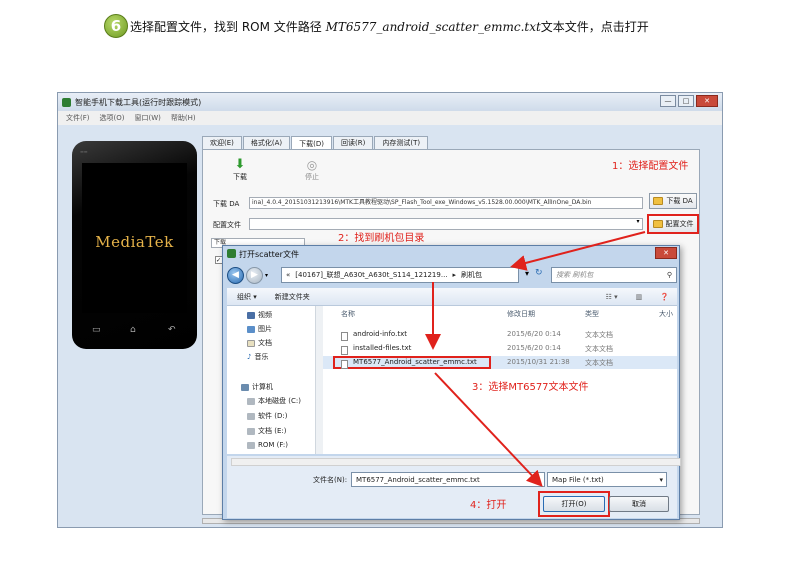 This screenshot has height=576, width=800. Describe the element at coordinates (251, 329) in the screenshot. I see `pictures-icon` at that location.